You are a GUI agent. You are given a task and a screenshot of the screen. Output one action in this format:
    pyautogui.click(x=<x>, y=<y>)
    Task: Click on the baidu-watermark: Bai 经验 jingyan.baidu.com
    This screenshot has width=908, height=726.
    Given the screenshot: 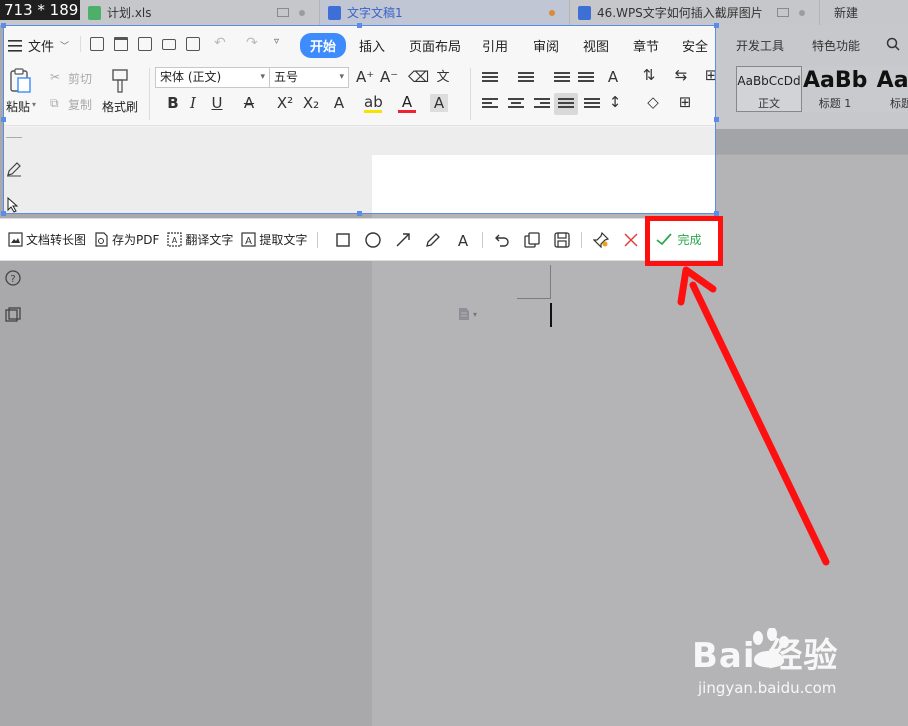 What is the action you would take?
    pyautogui.click(x=765, y=662)
    